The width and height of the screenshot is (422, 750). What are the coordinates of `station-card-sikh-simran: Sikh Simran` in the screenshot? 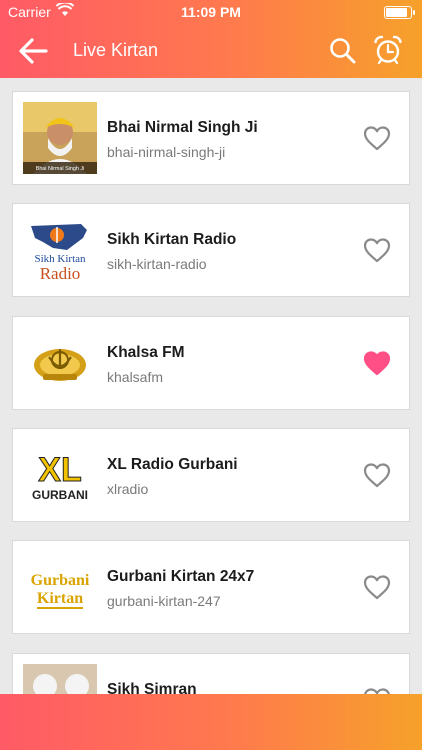 It's located at (211, 673).